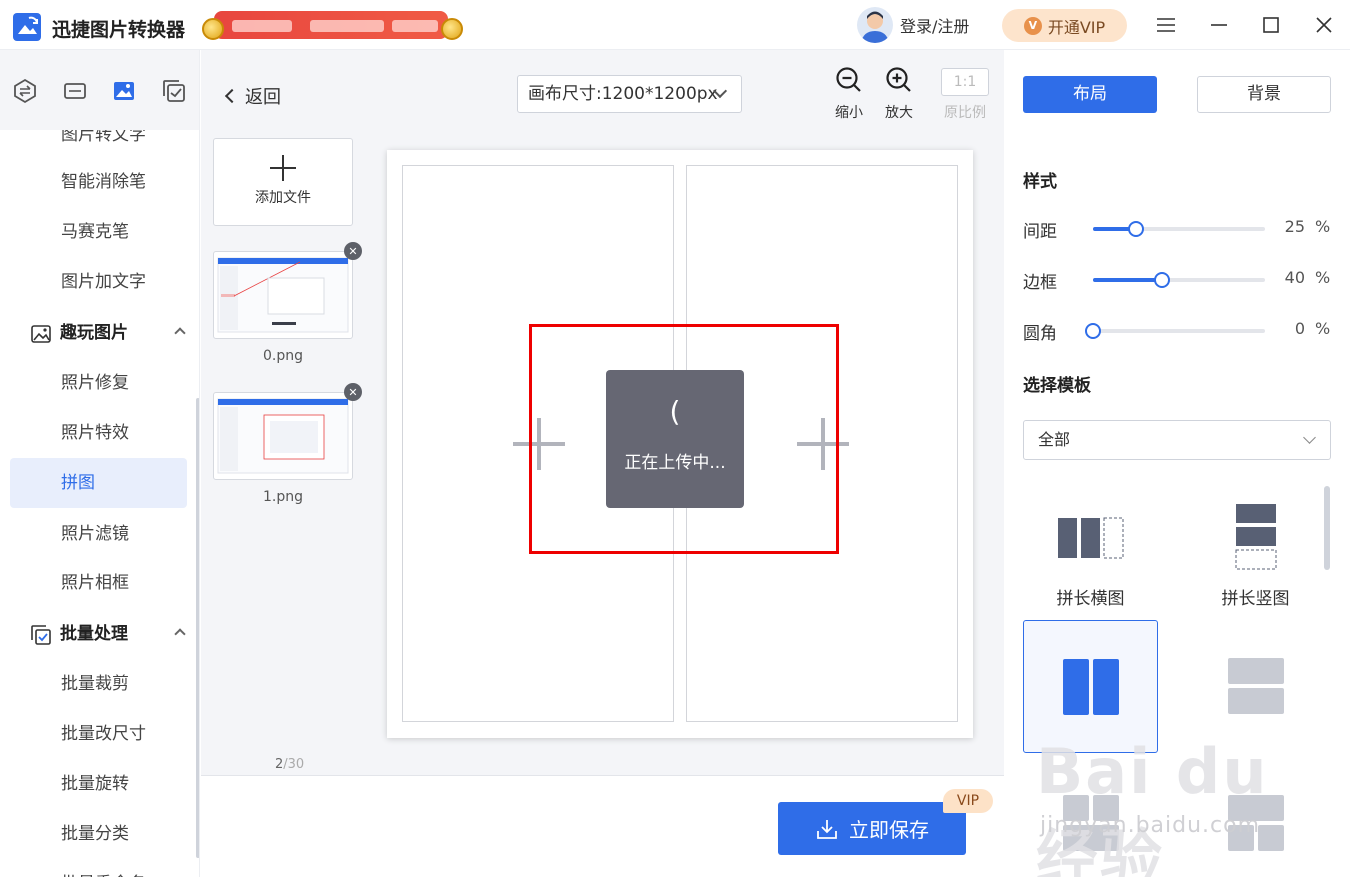 The height and width of the screenshot is (877, 1350). Describe the element at coordinates (1177, 440) in the screenshot. I see `template-filter-select: 全部` at that location.